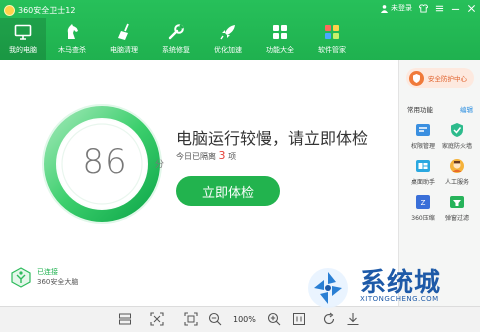 Image resolution: width=480 pixels, height=332 pixels. Describe the element at coordinates (105, 162) in the screenshot. I see `health-score: 86` at that location.